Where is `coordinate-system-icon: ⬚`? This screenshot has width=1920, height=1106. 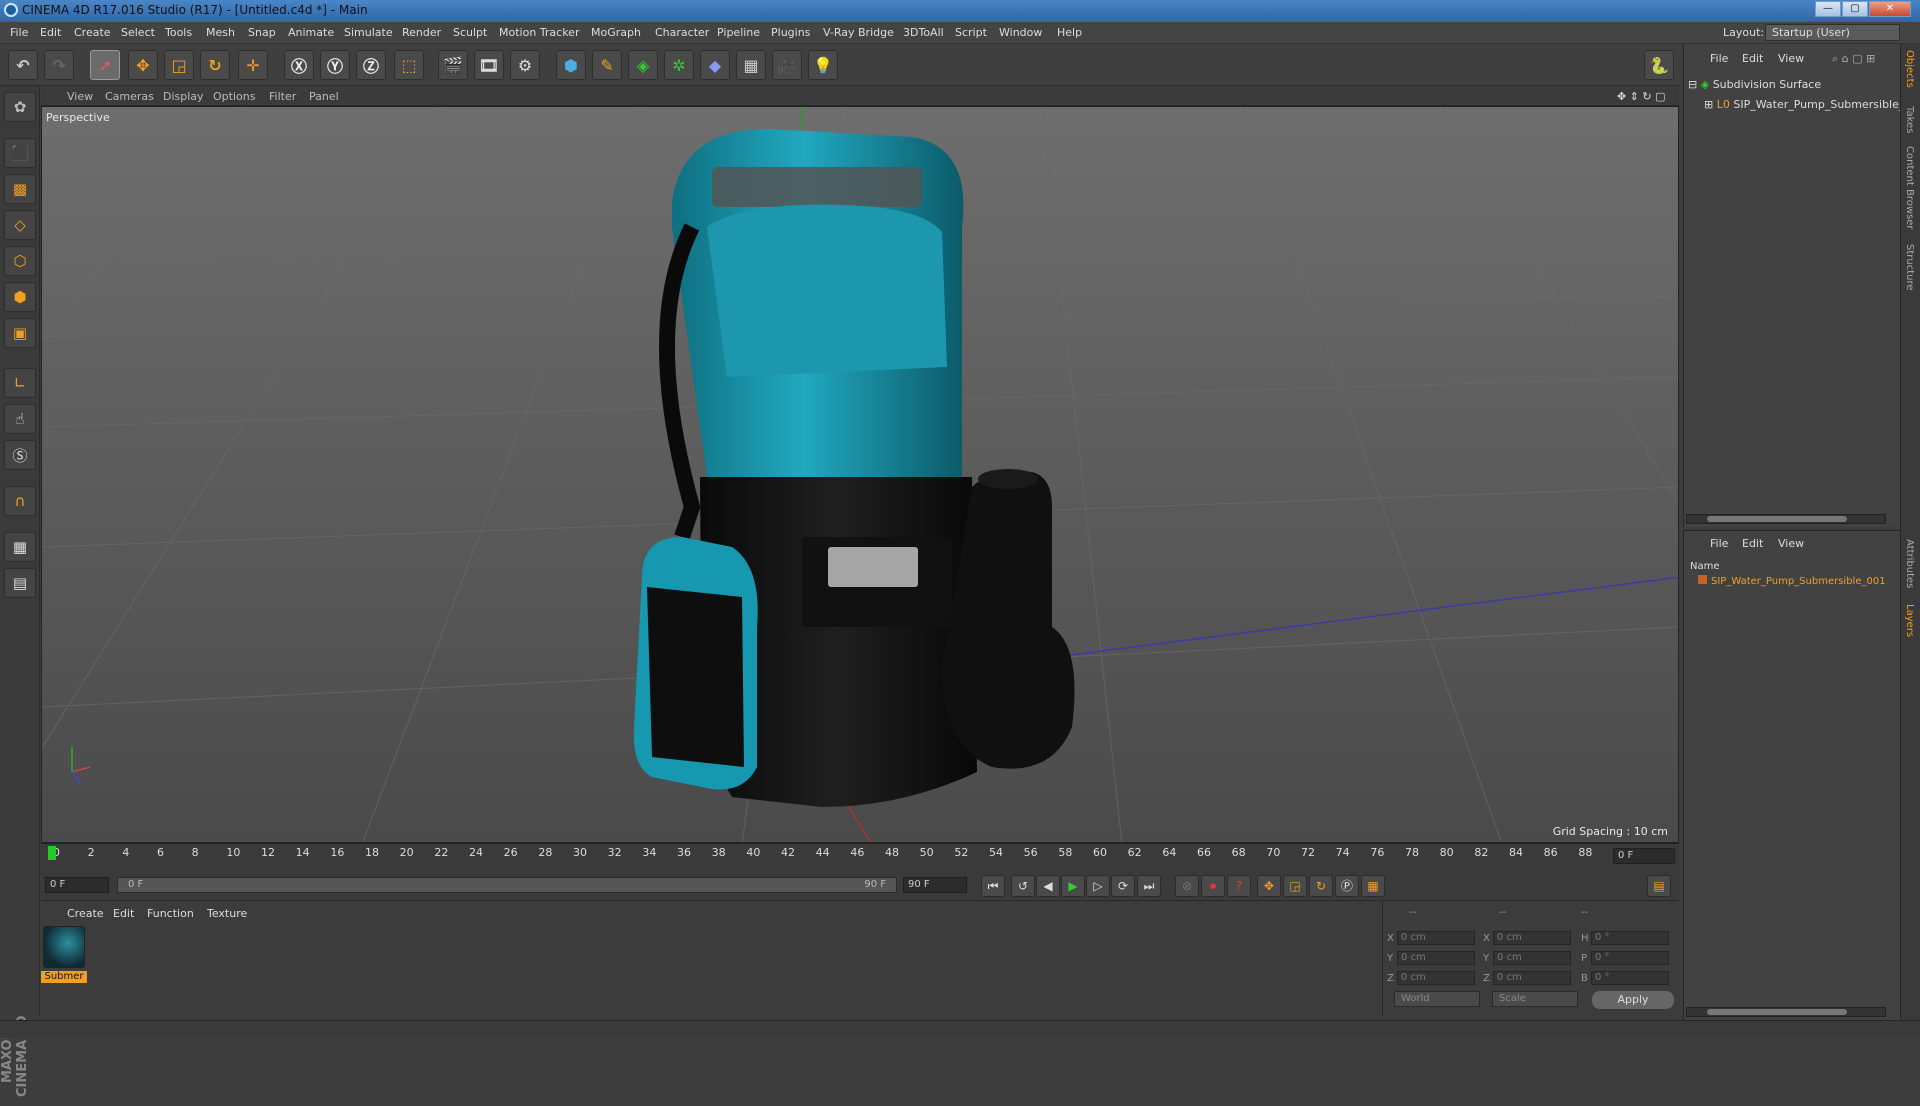 coordinate-system-icon: ⬚ is located at coordinates (409, 65).